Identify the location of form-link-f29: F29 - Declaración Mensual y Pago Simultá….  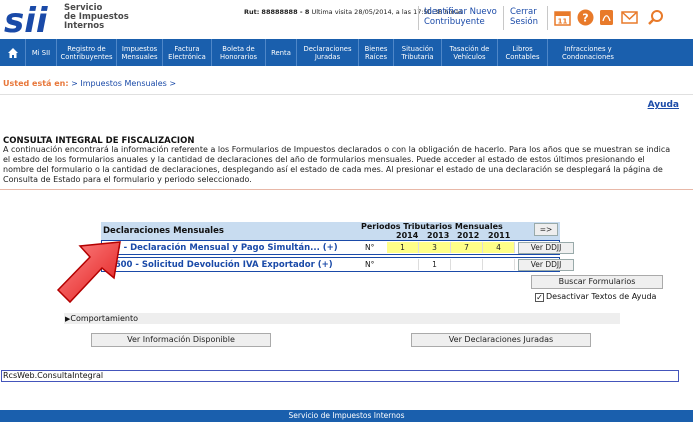
(220, 248).